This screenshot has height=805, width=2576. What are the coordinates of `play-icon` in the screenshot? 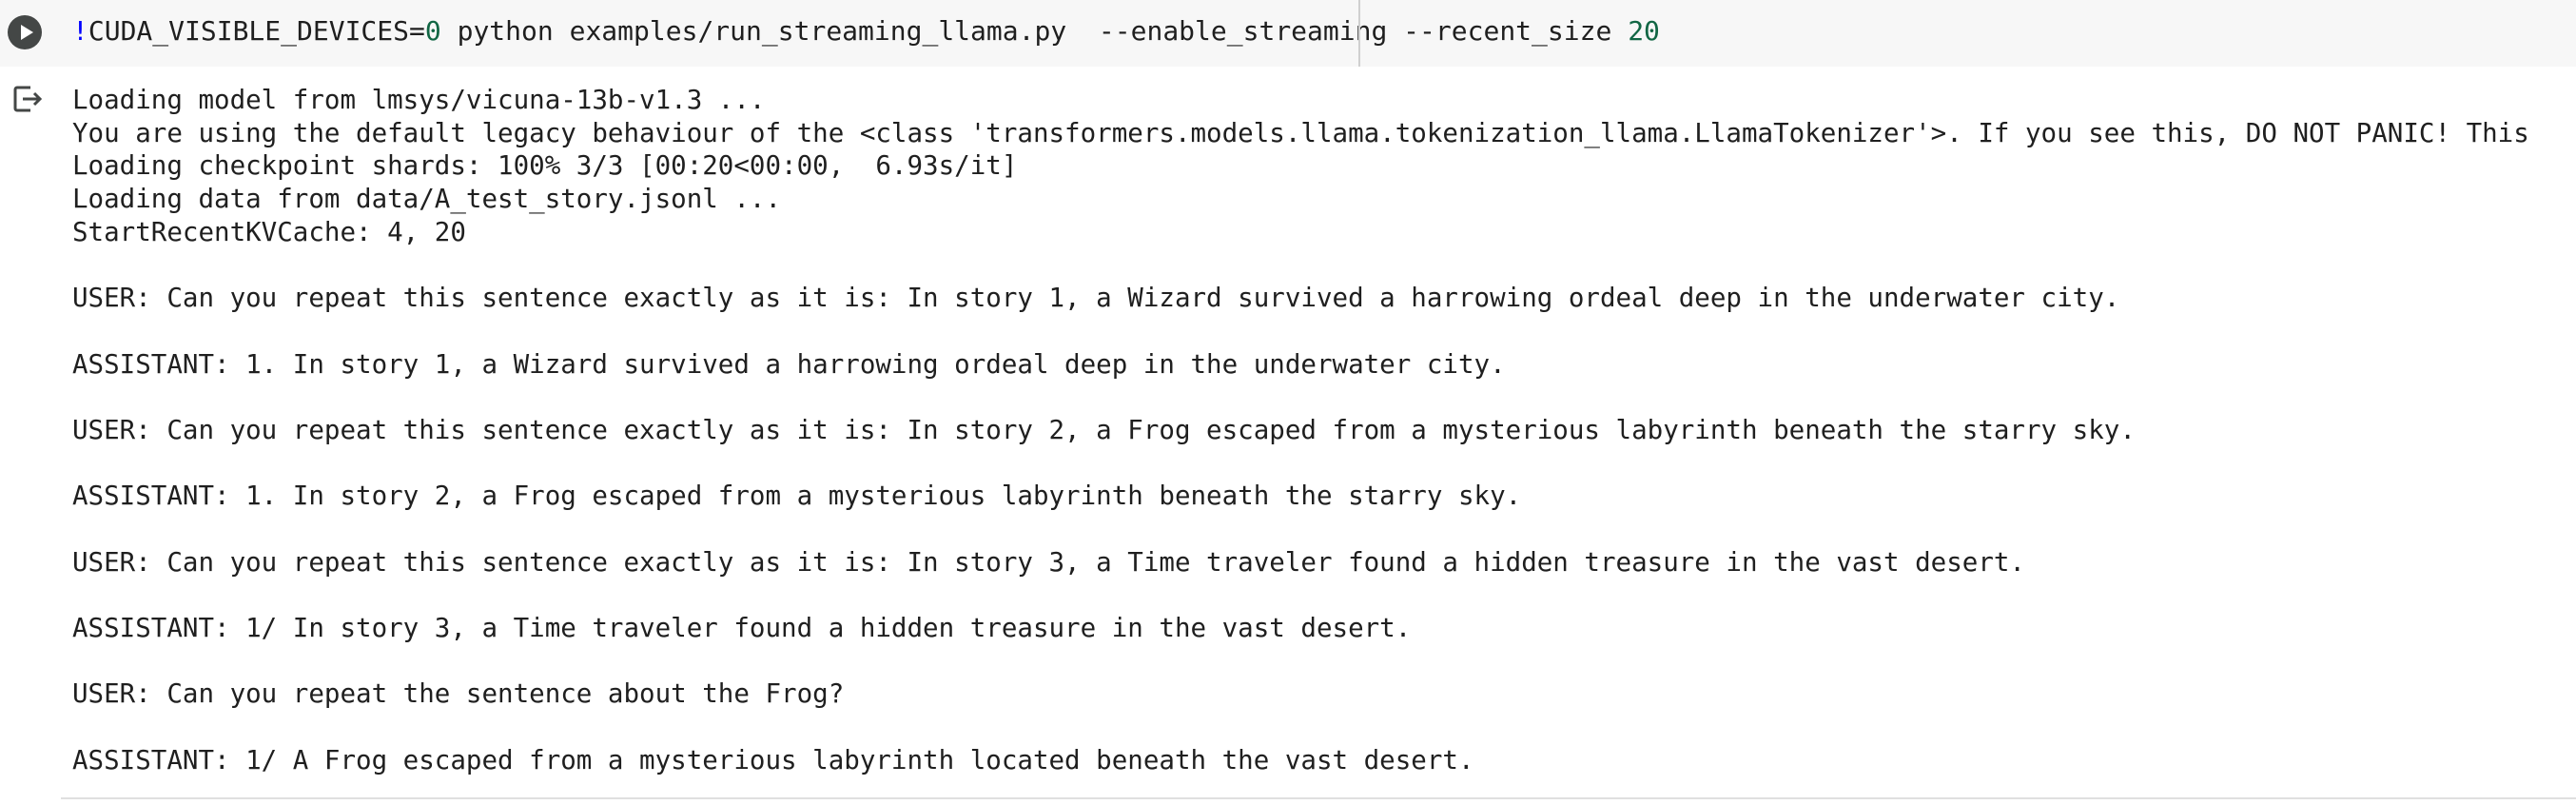 It's located at (27, 32).